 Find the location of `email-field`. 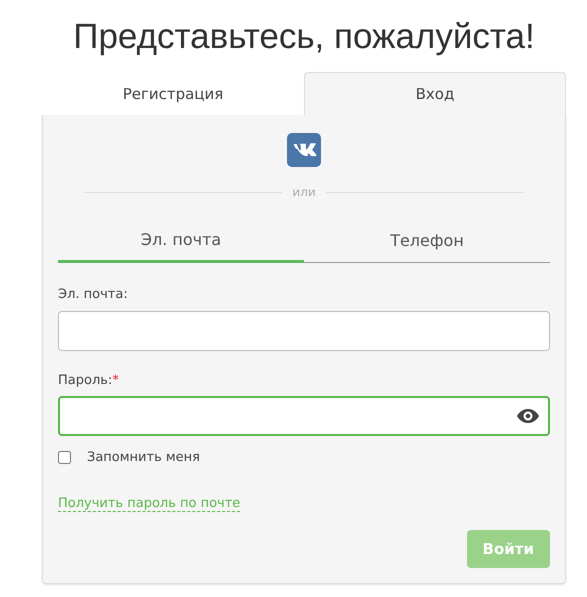

email-field is located at coordinates (304, 330).